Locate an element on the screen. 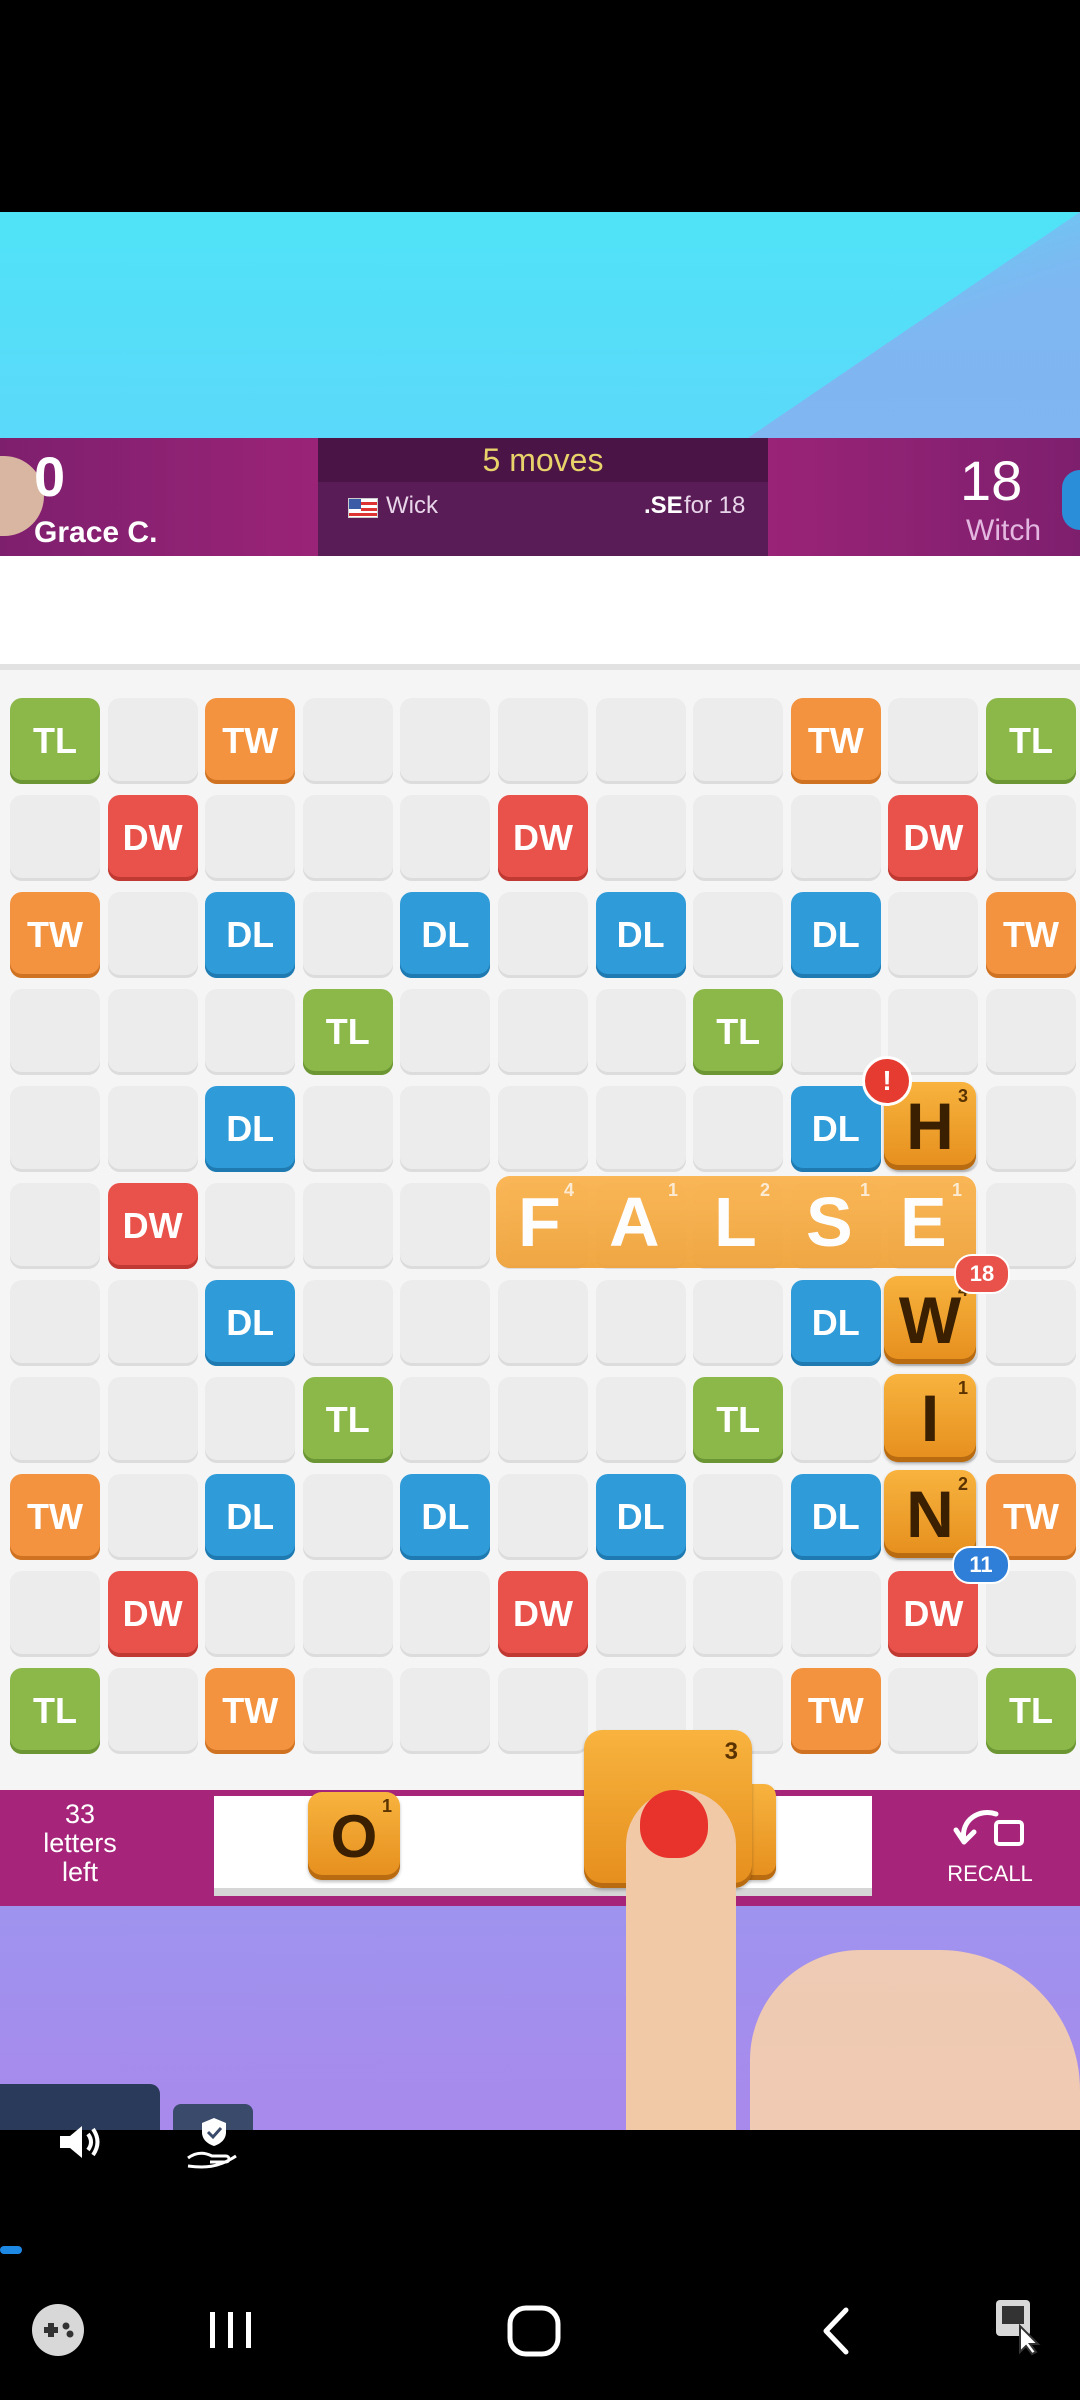 This screenshot has height=2400, width=1080. speaker-icon is located at coordinates (80, 2144).